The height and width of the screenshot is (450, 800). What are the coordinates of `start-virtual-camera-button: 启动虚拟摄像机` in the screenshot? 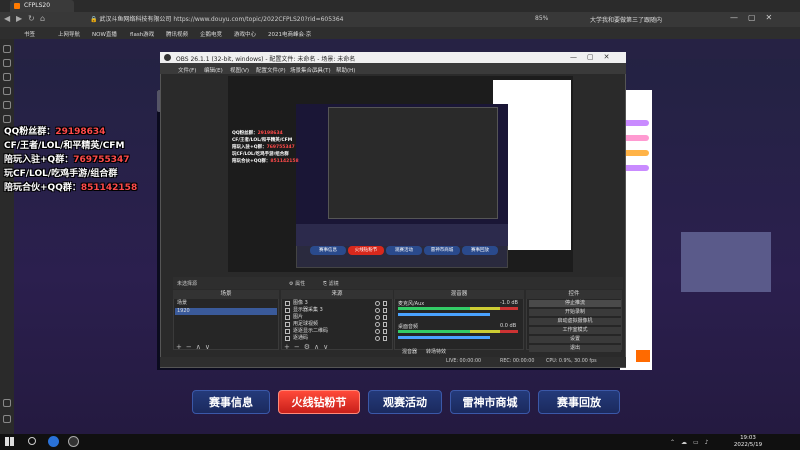 It's located at (575, 321).